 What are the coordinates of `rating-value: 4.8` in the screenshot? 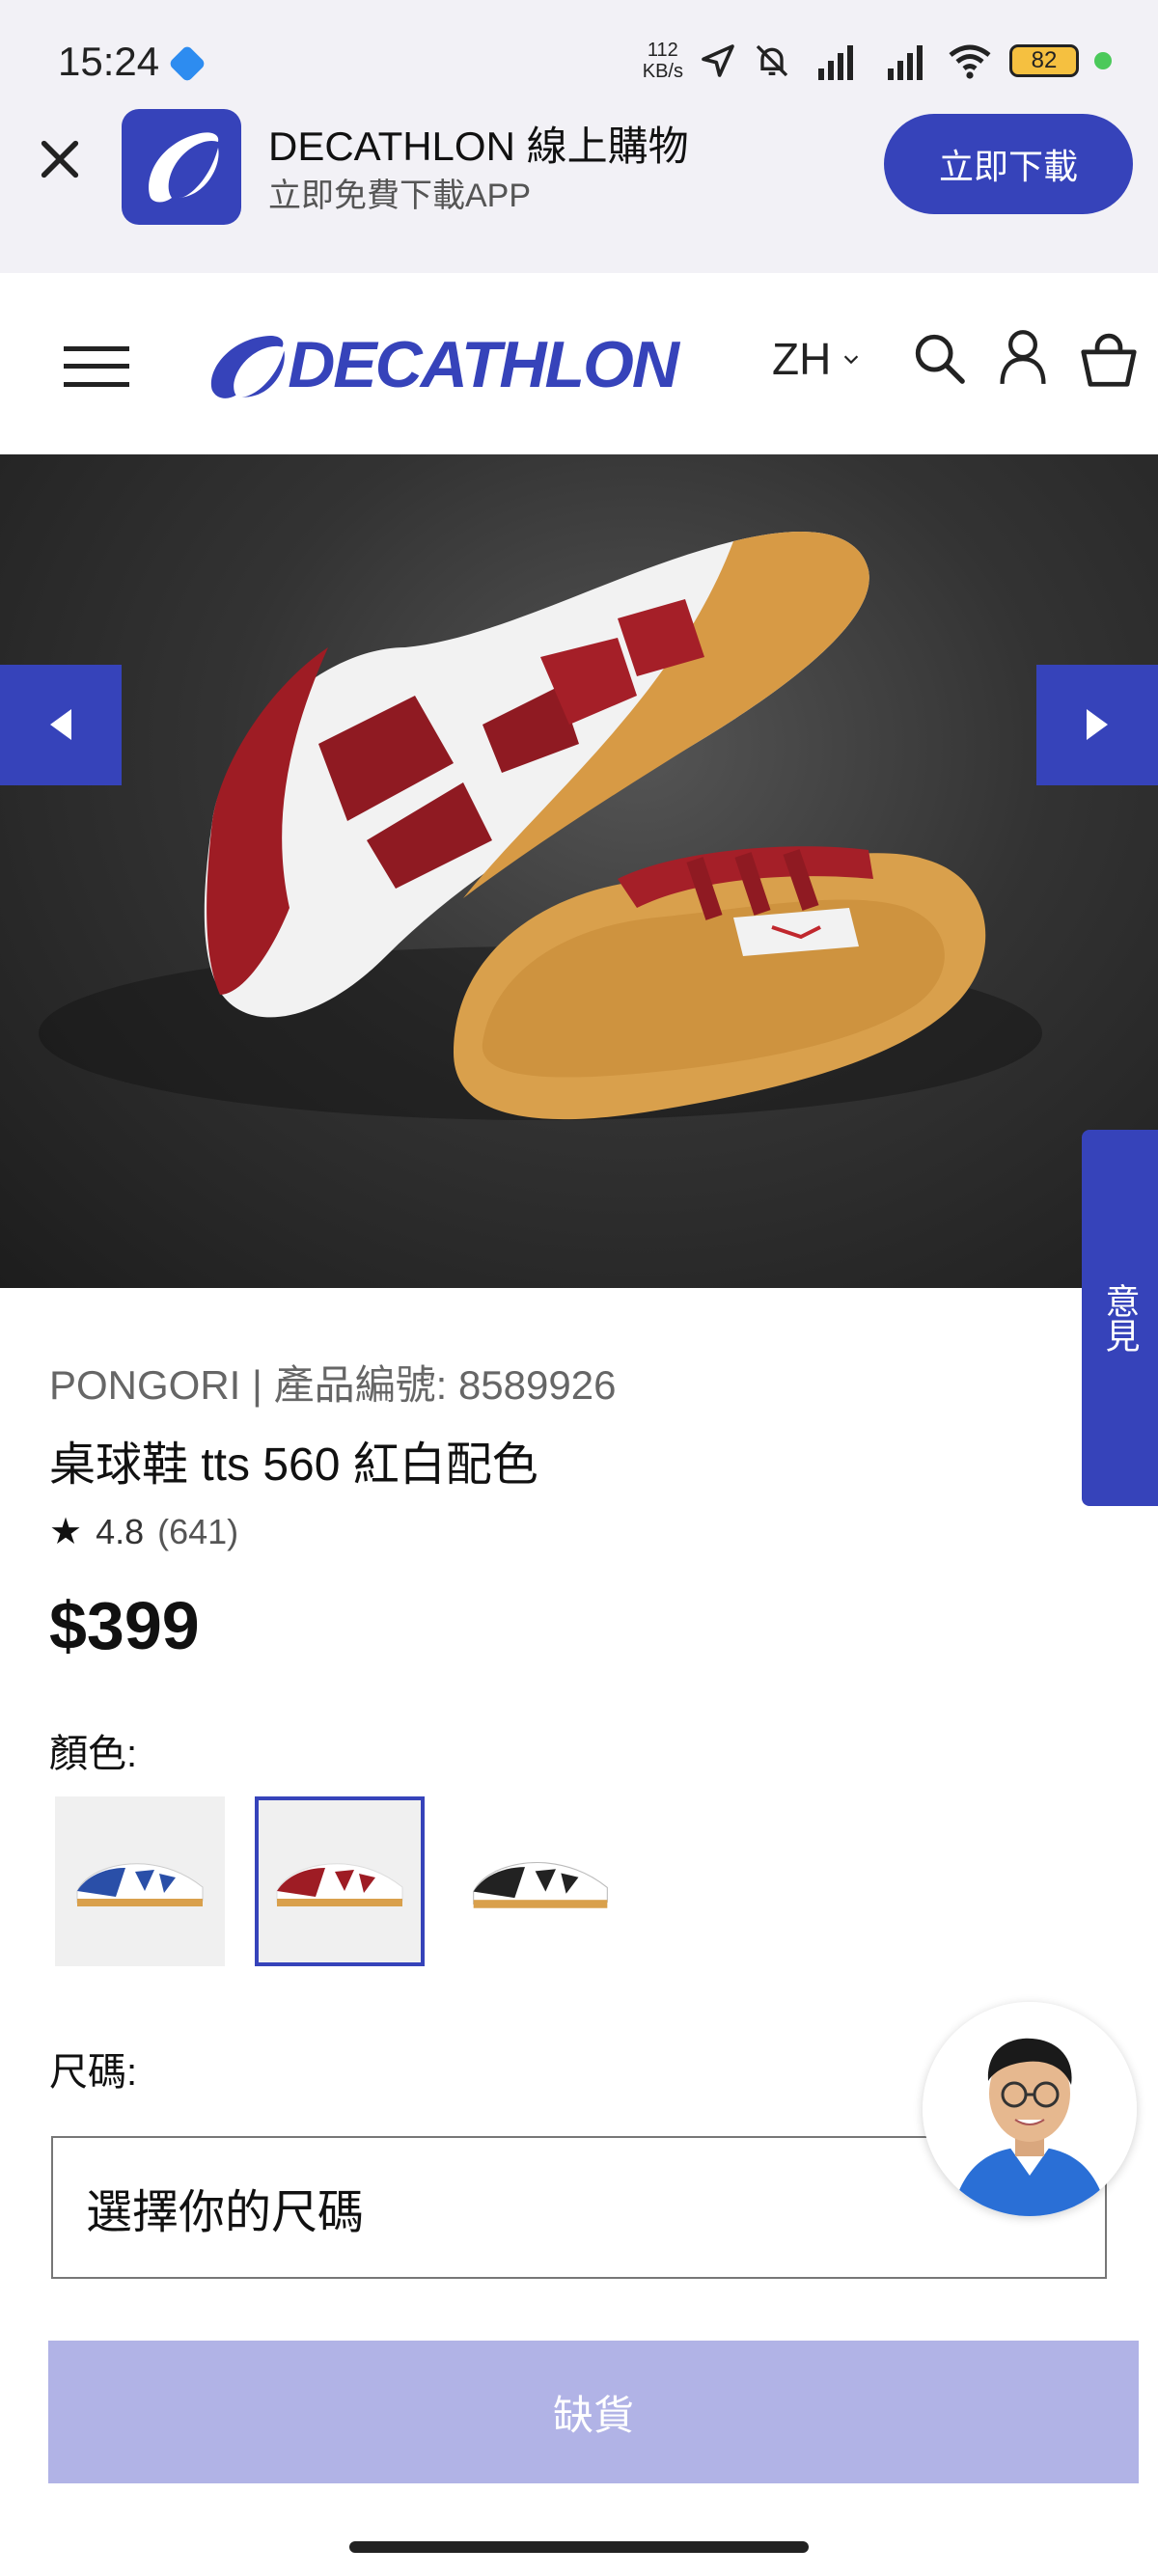 It's located at (120, 1531).